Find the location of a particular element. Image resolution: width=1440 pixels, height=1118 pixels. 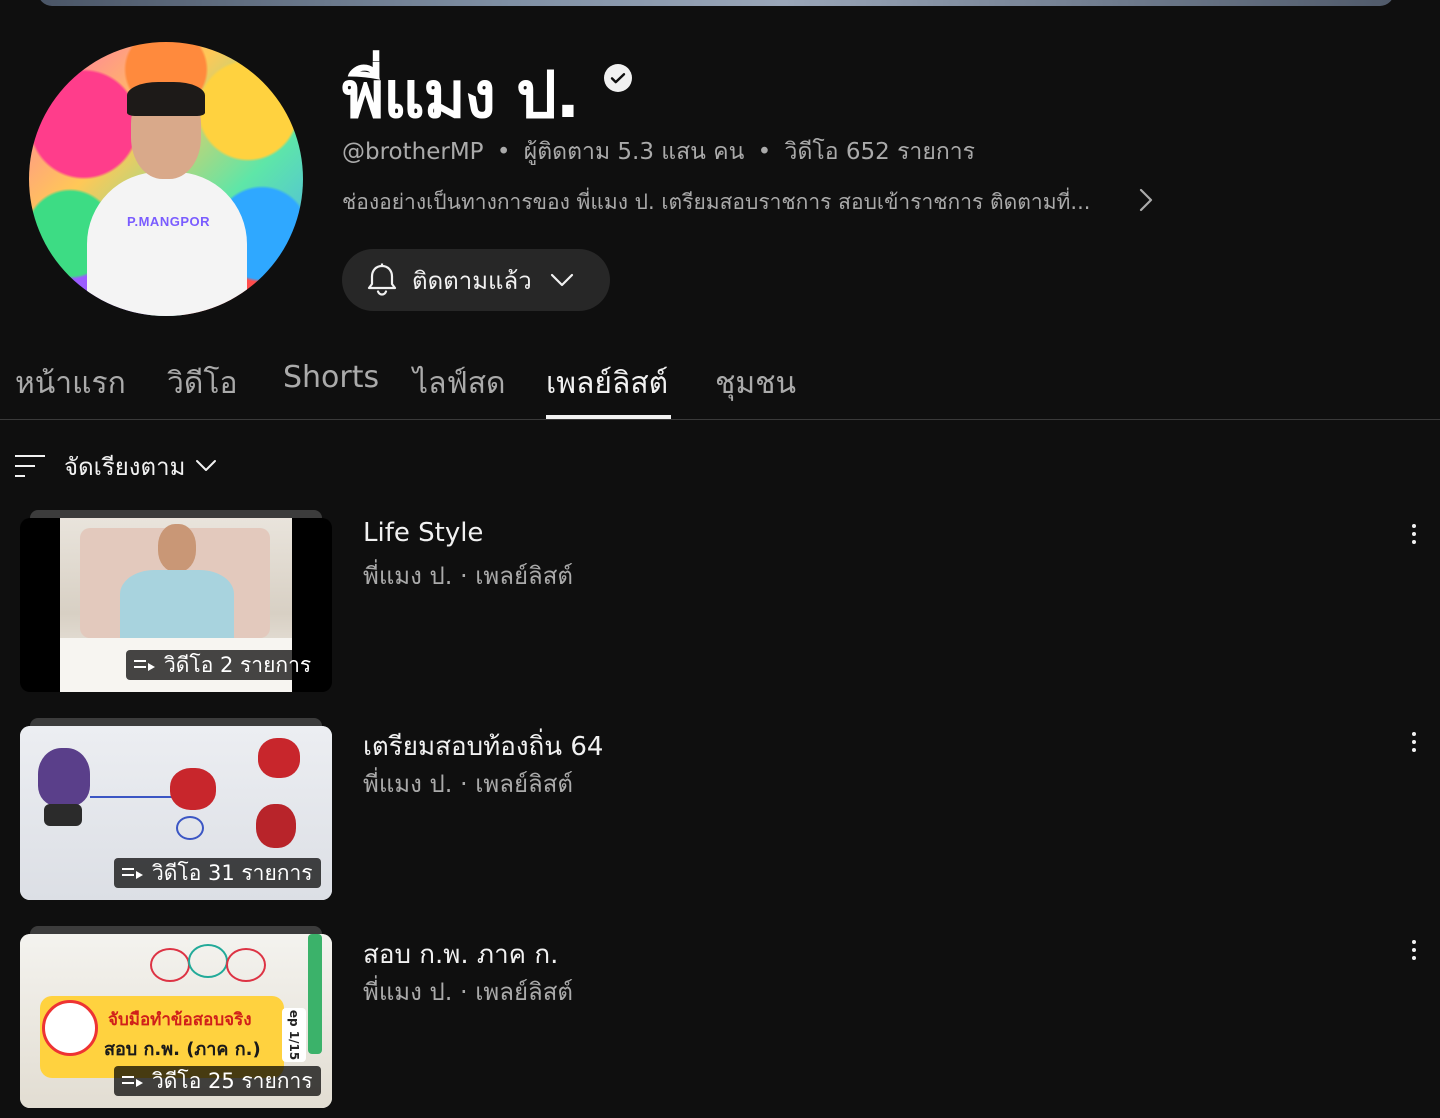

bell-icon is located at coordinates (382, 280).